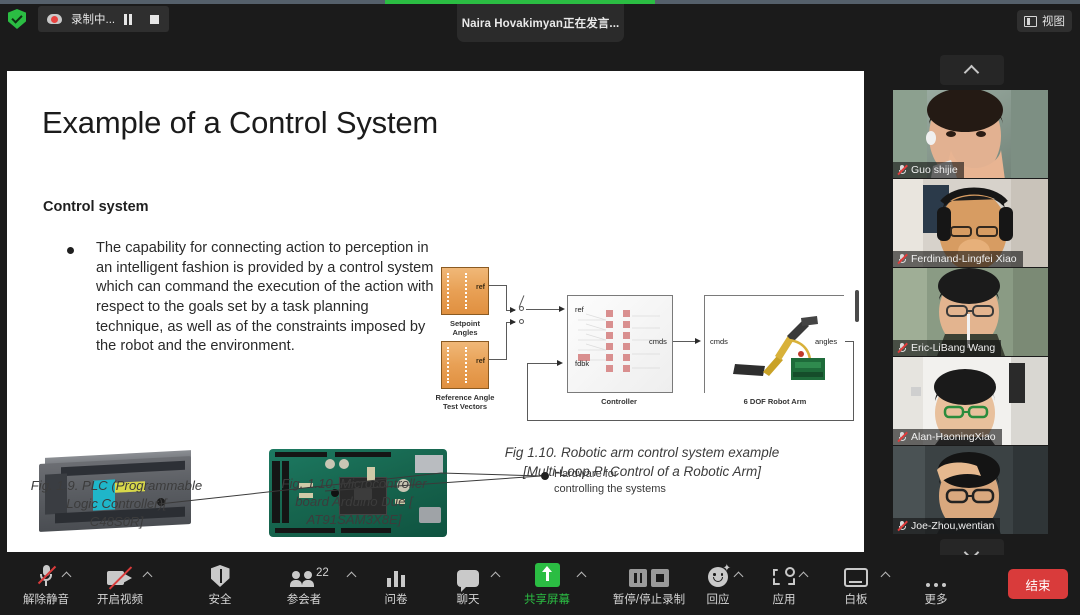 This screenshot has width=1080, height=615. Describe the element at coordinates (649, 573) in the screenshot. I see `pause-stop-record-icon` at that location.